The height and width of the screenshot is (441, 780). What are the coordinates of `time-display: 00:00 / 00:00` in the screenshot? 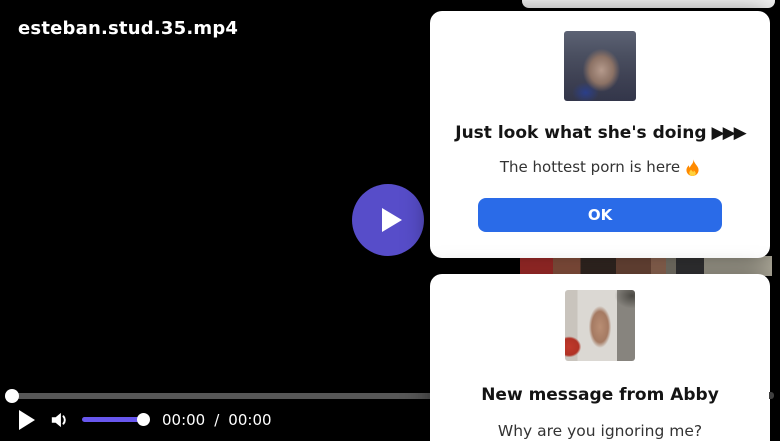 It's located at (217, 420).